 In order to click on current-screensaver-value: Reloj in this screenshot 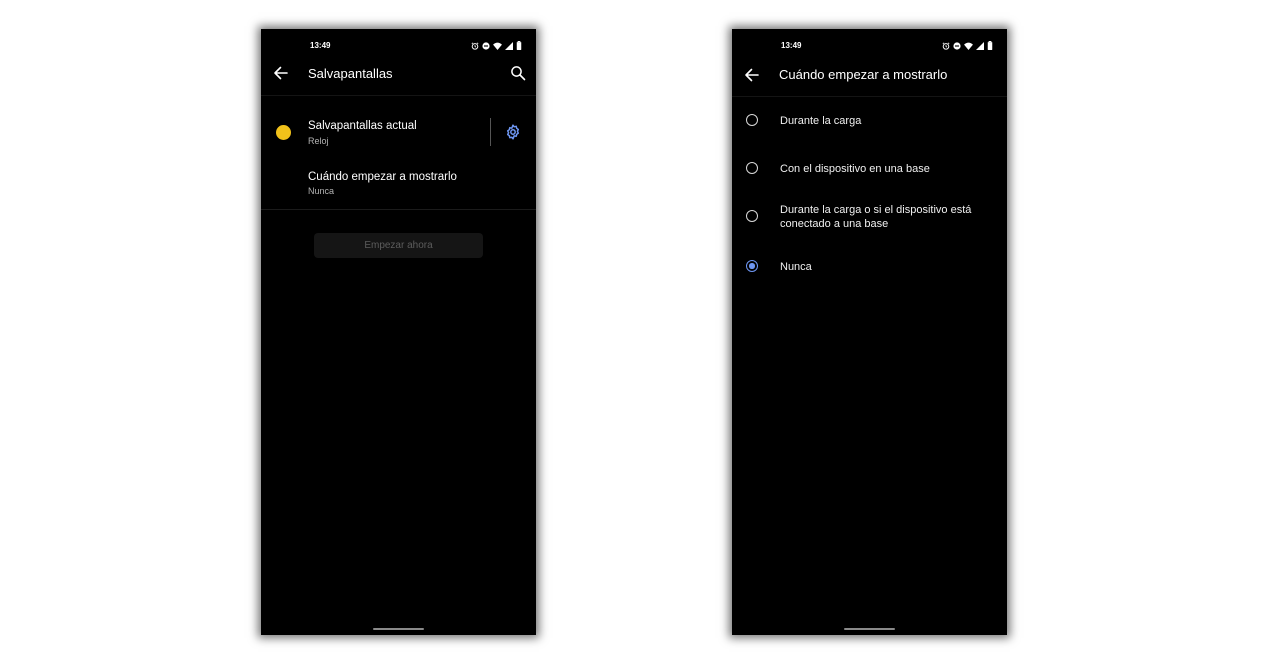, I will do `click(318, 141)`.